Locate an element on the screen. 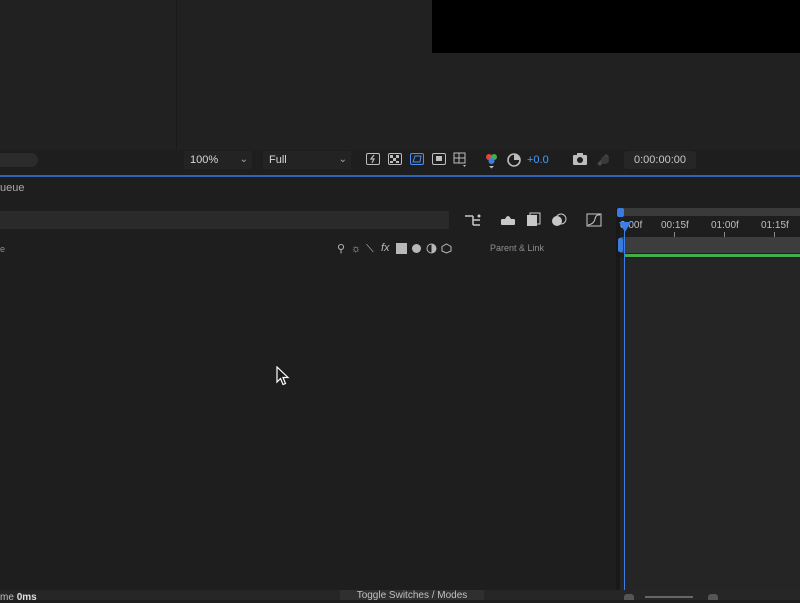  panel-tab-render-queue: ueue is located at coordinates (12, 188).